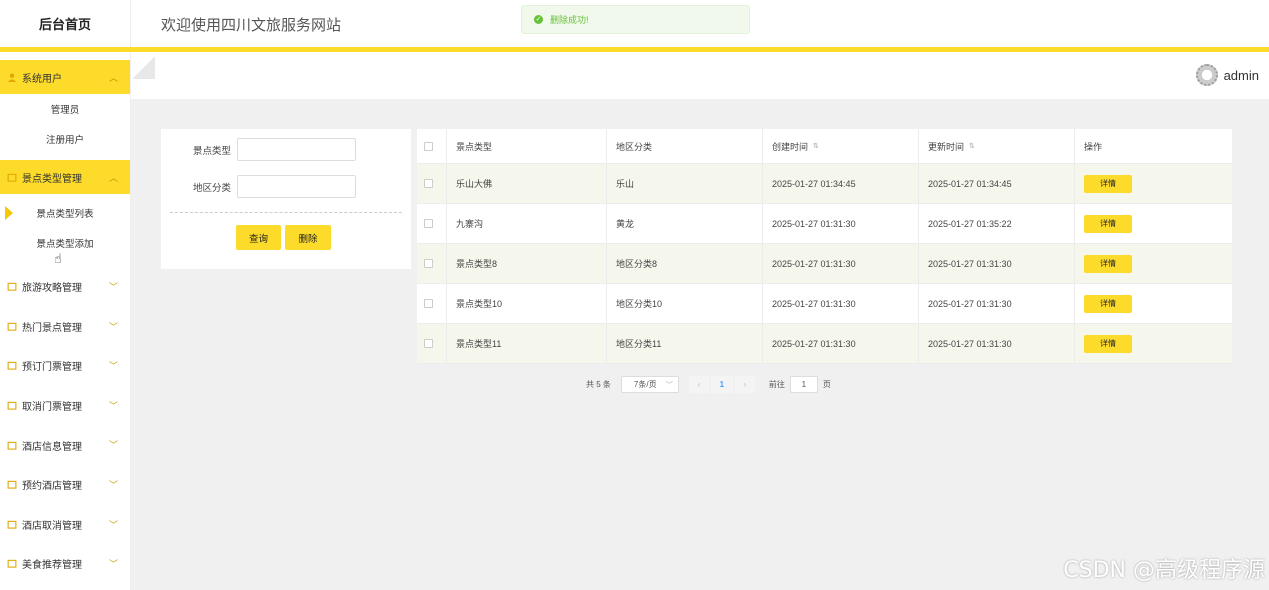  I want to click on check-circle-icon: ✓, so click(538, 19).